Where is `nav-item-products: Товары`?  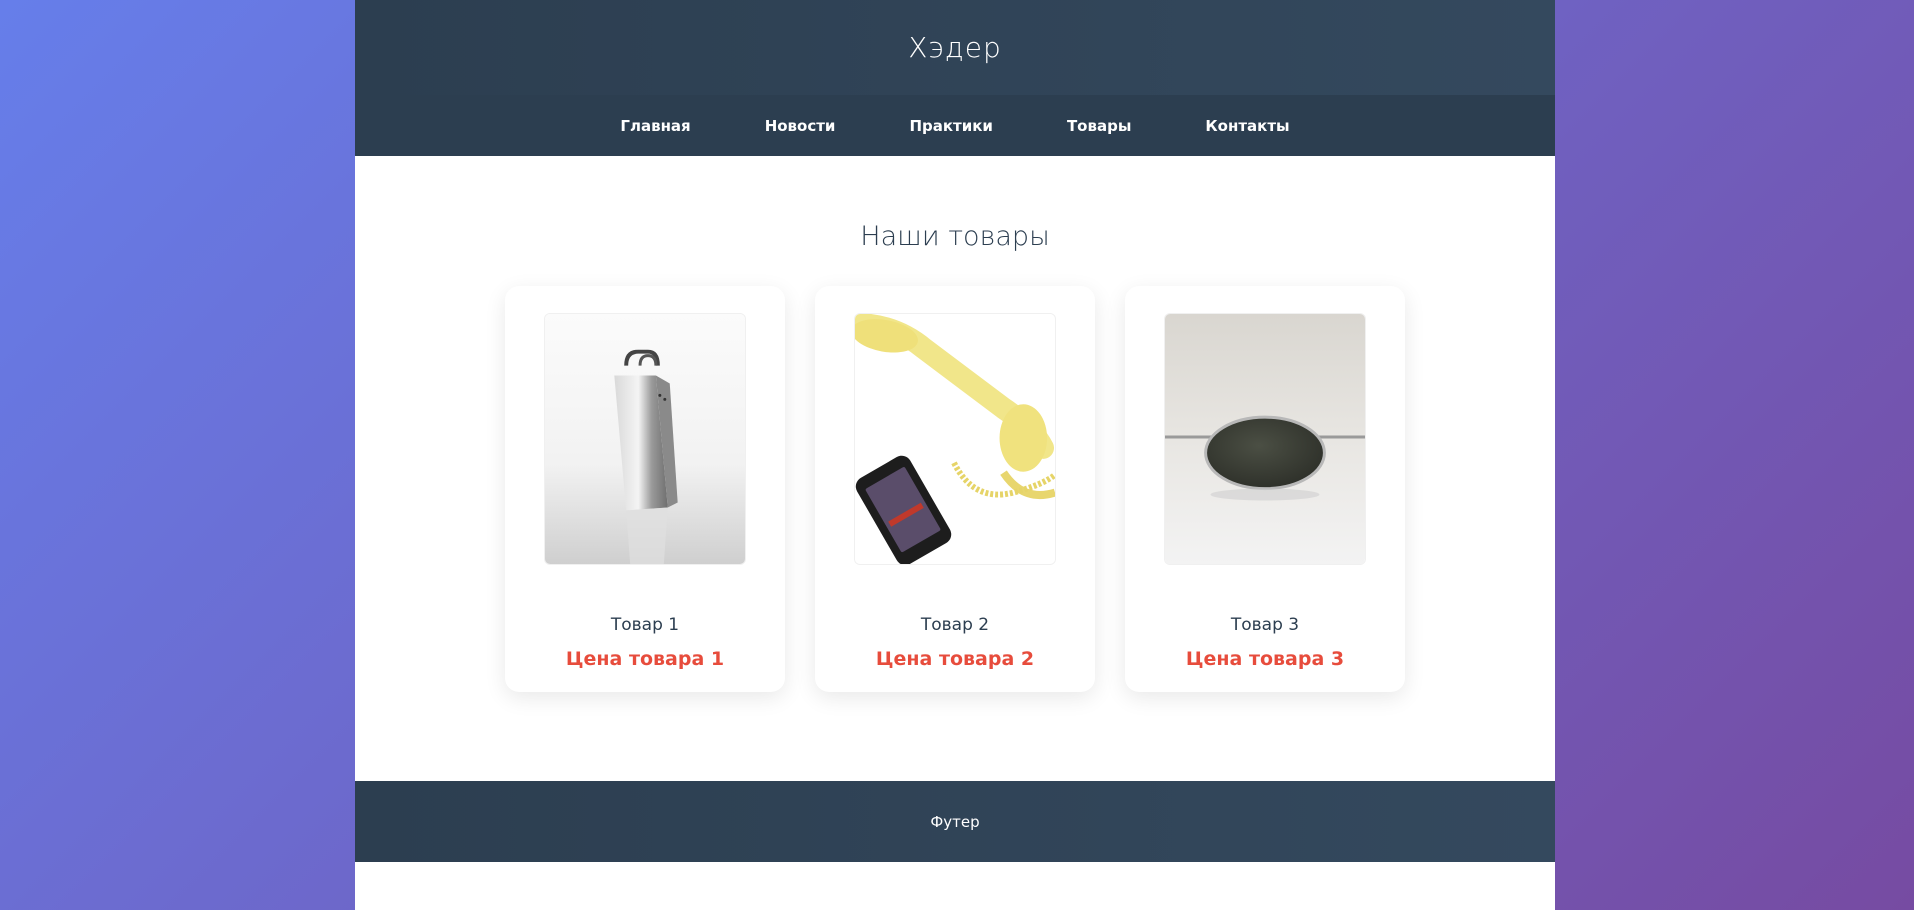 nav-item-products: Товары is located at coordinates (1099, 126).